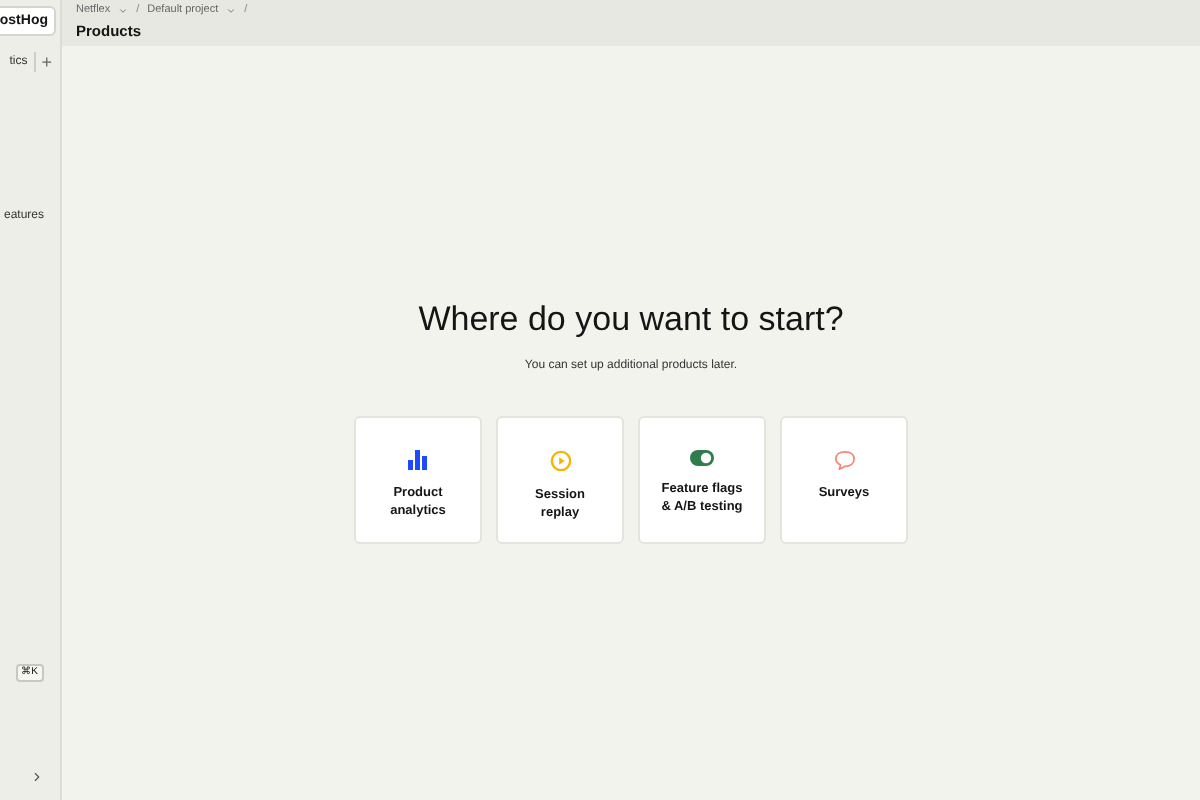  Describe the element at coordinates (37, 777) in the screenshot. I see `chevron-right-icon` at that location.